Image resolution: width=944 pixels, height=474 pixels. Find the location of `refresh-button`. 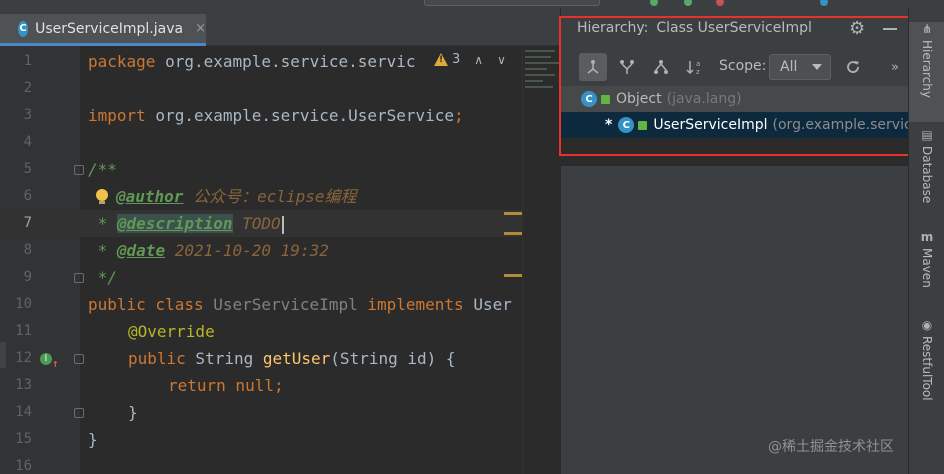

refresh-button is located at coordinates (853, 67).